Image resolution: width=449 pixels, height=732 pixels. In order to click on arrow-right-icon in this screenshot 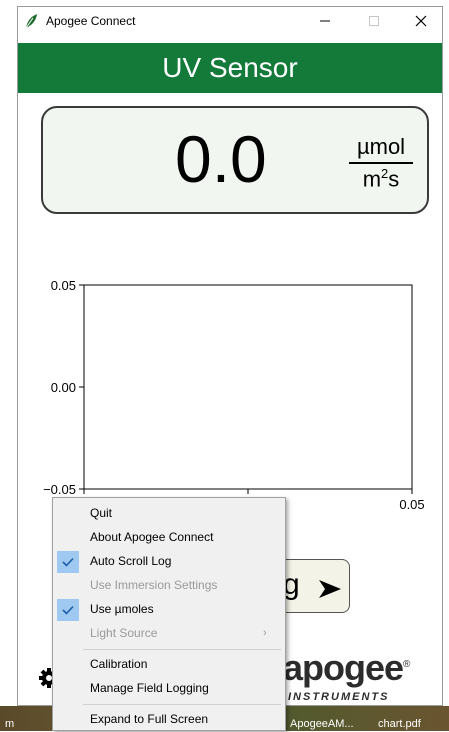, I will do `click(330, 589)`.